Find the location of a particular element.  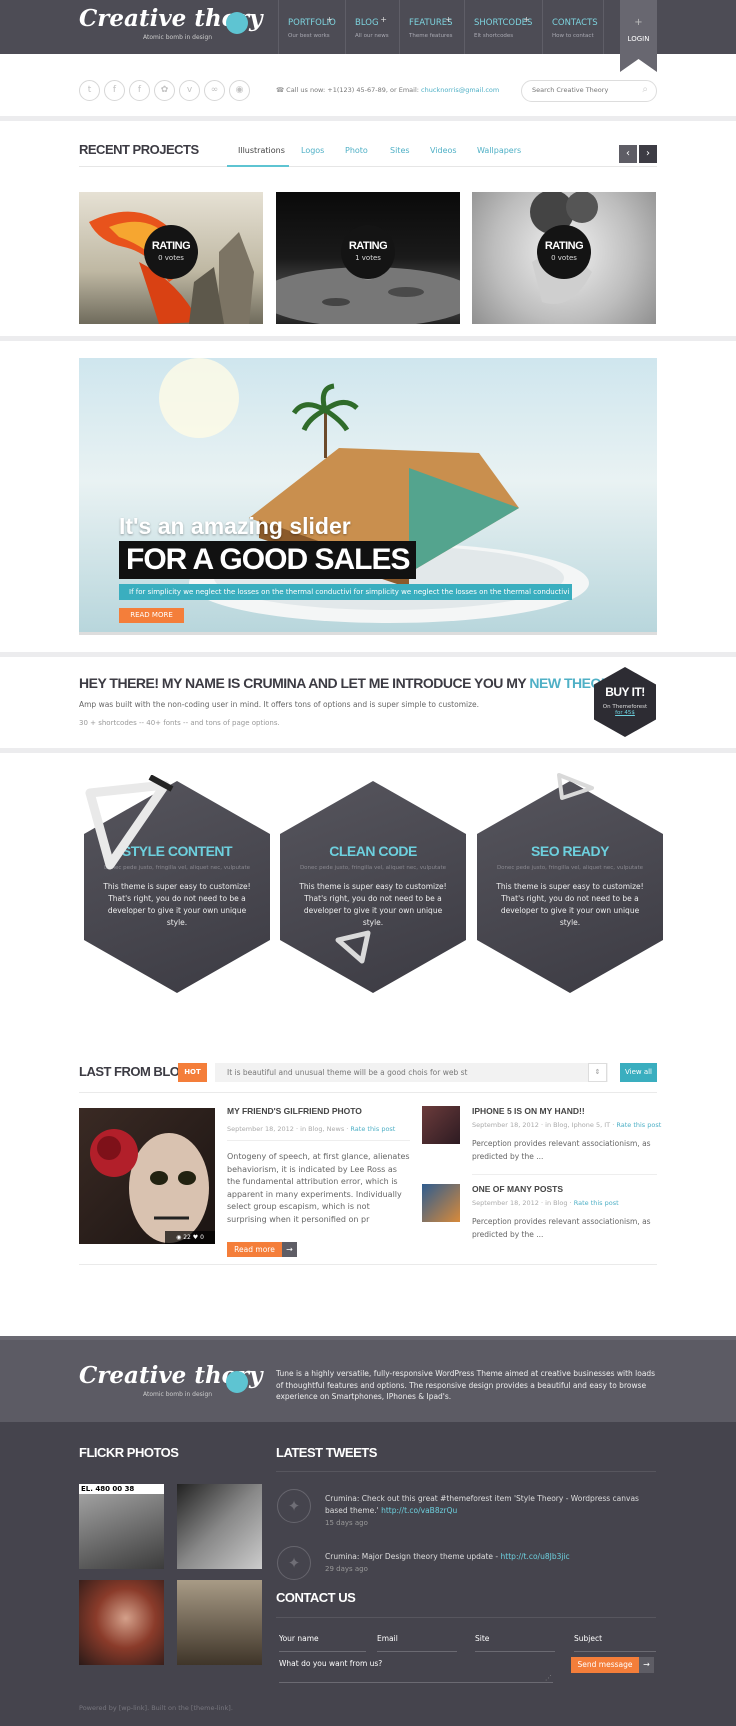

name-field: Your name is located at coordinates (322, 1643).